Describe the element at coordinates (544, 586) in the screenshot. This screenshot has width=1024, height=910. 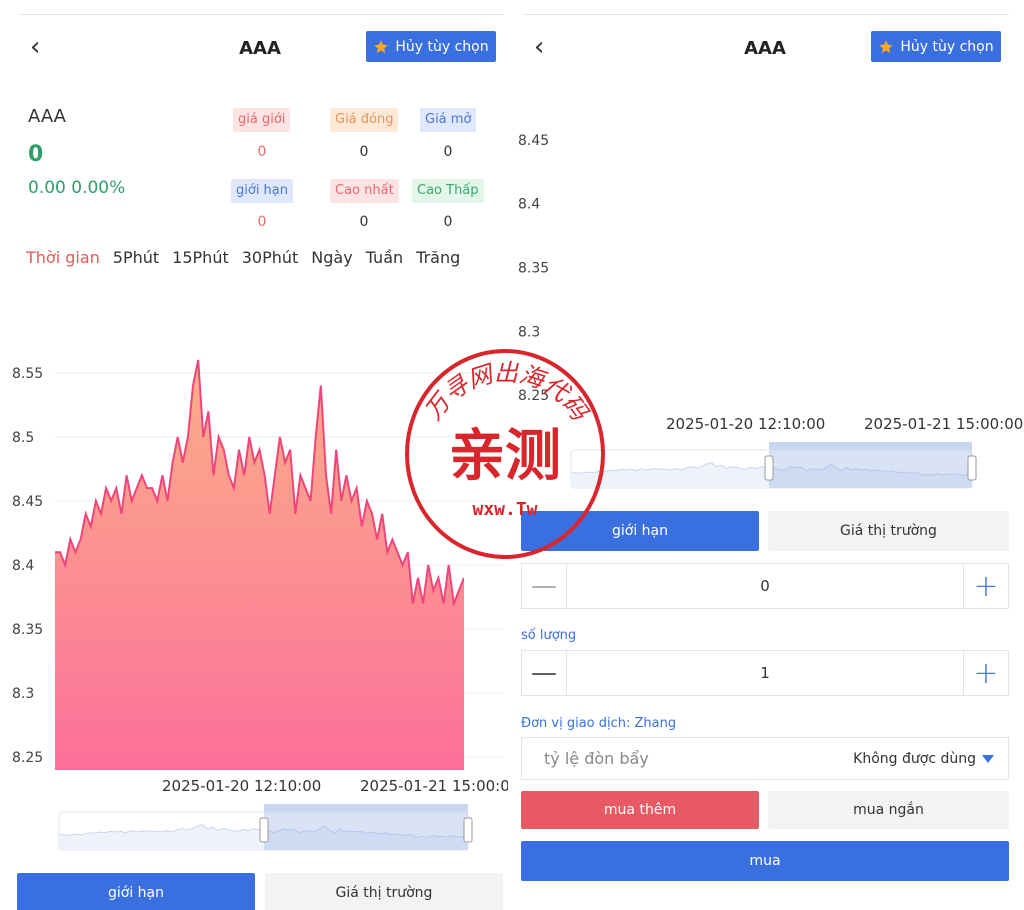
I see `price-decrease-button: —` at that location.